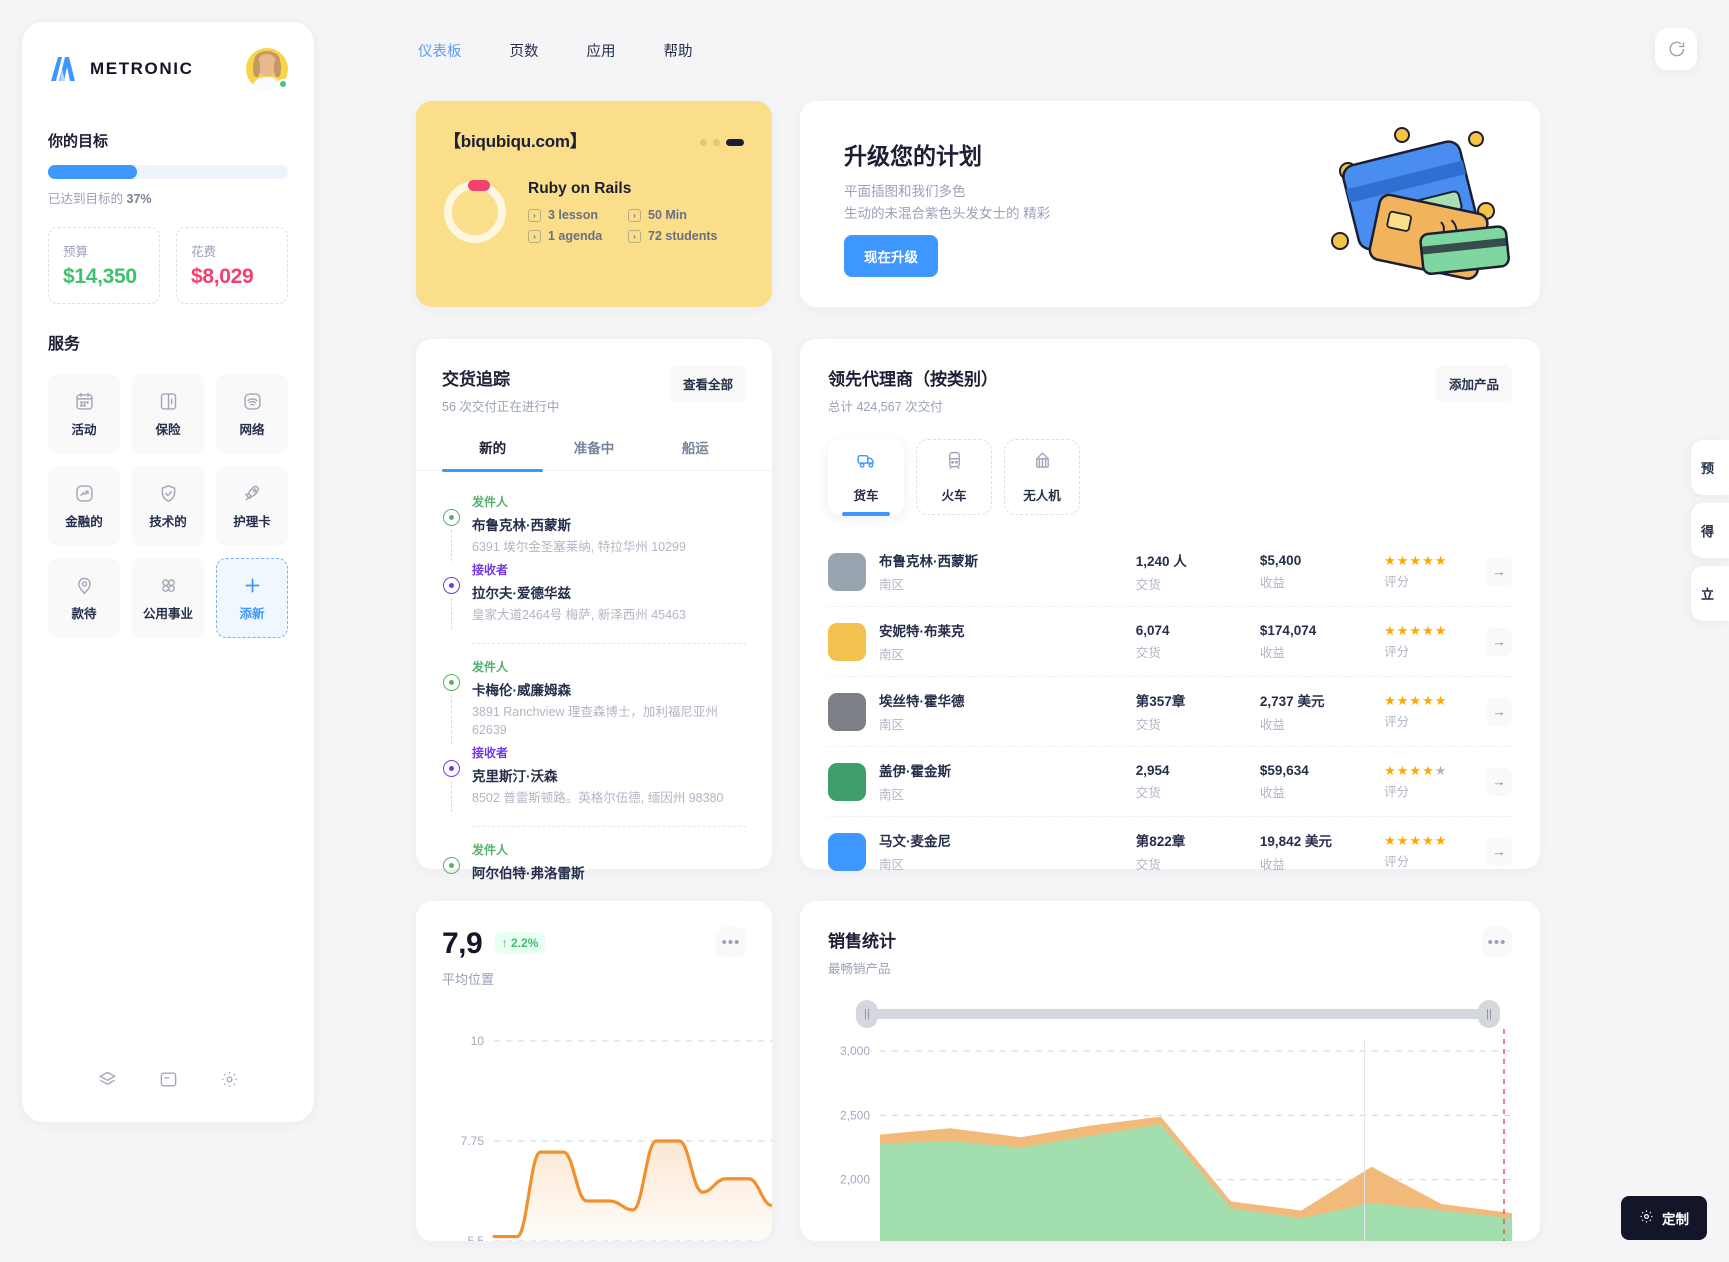  I want to click on agent-revenue-value: $174,074, so click(1288, 630).